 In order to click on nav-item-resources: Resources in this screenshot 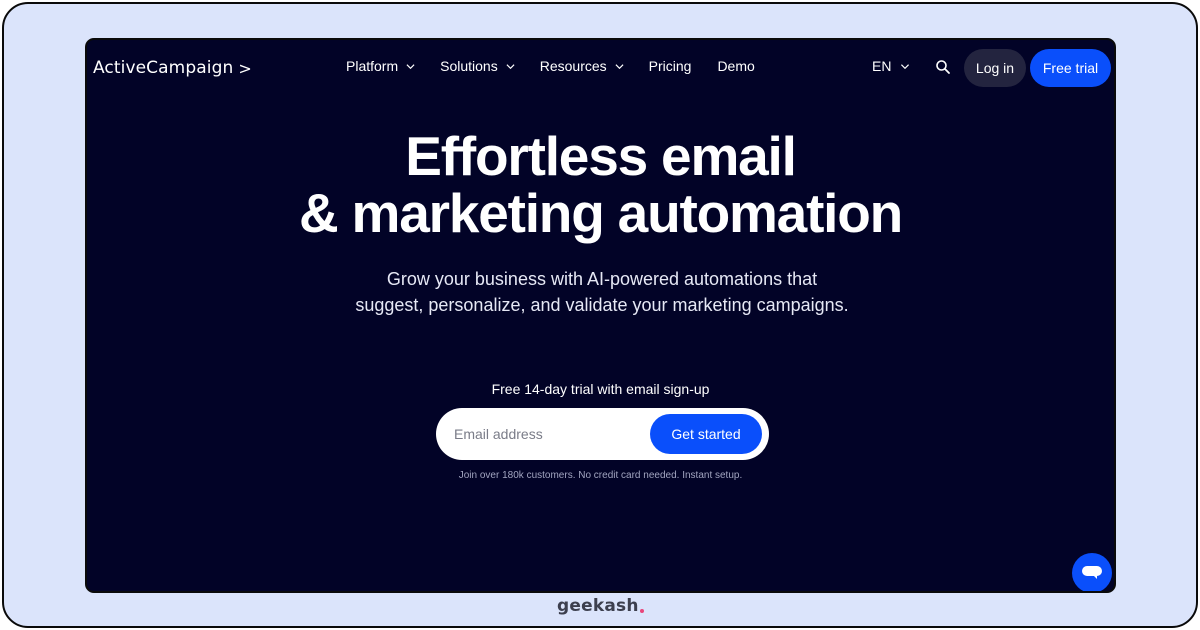, I will do `click(582, 66)`.